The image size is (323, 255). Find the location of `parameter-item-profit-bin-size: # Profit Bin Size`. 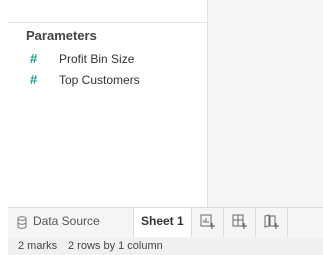

parameter-item-profit-bin-size: # Profit Bin Size is located at coordinates (107, 59).